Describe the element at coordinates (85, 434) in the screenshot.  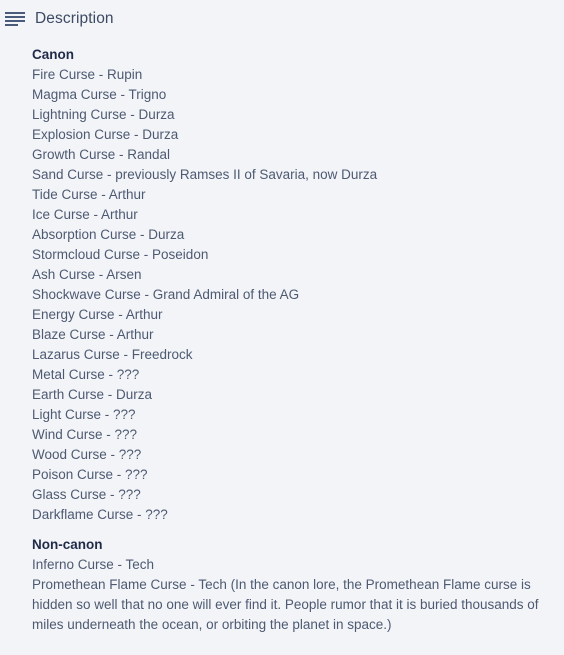
I see `list-item: Wind Curse - ???` at that location.